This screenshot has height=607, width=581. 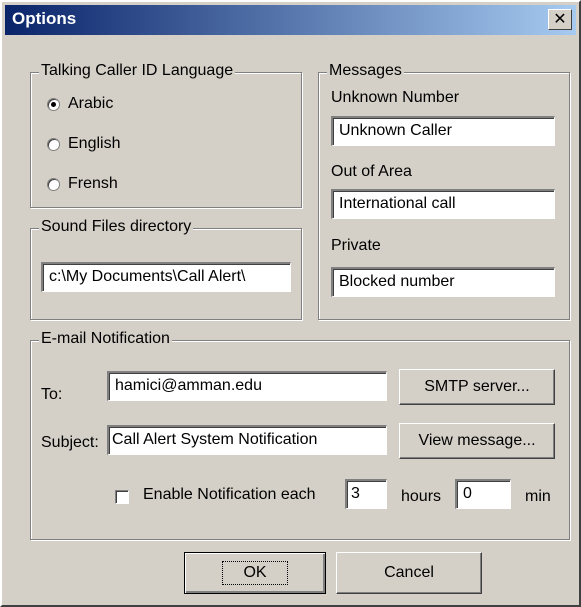 What do you see at coordinates (93, 183) in the screenshot?
I see `radio-frensh-label: Frensh` at bounding box center [93, 183].